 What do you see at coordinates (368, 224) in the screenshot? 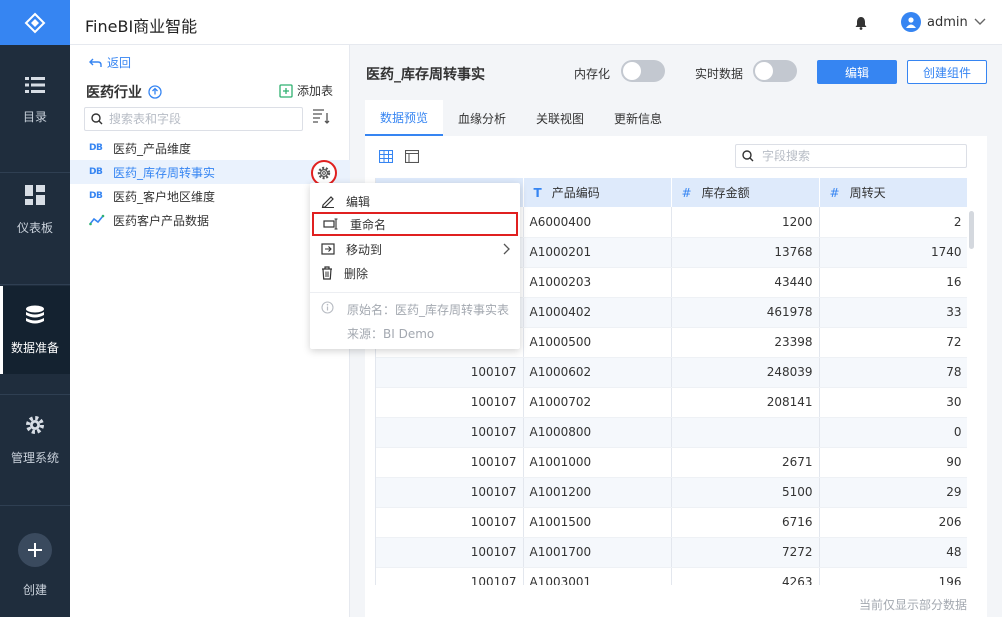
I see `menu-item-label: 重命名` at bounding box center [368, 224].